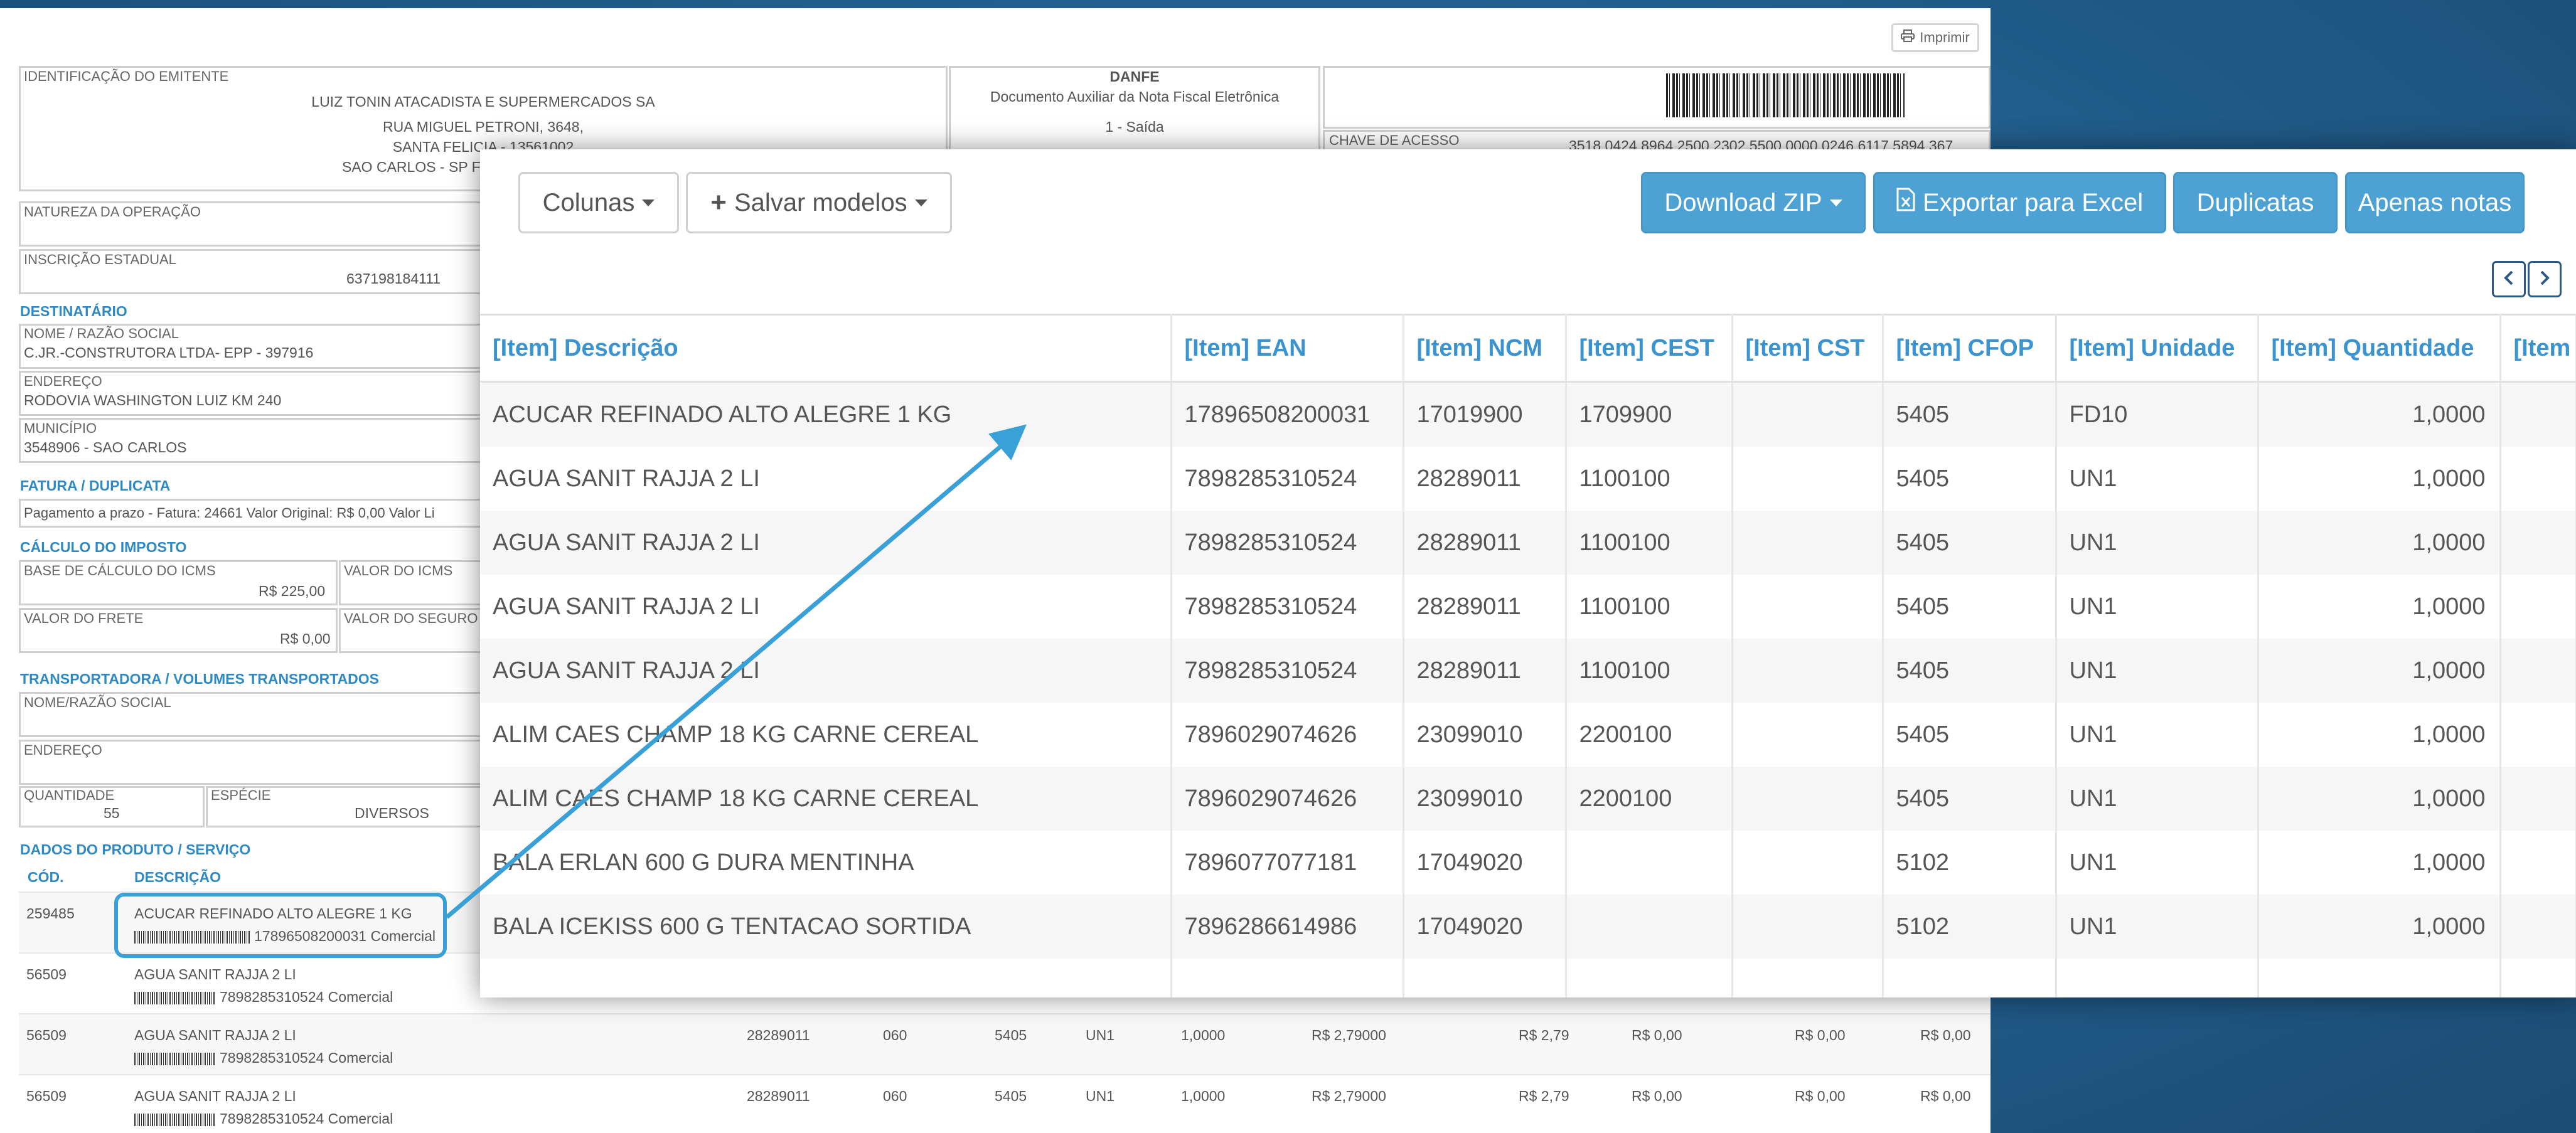  Describe the element at coordinates (1349, 1096) in the screenshot. I see `product-vunit: R$ 2,79000` at that location.